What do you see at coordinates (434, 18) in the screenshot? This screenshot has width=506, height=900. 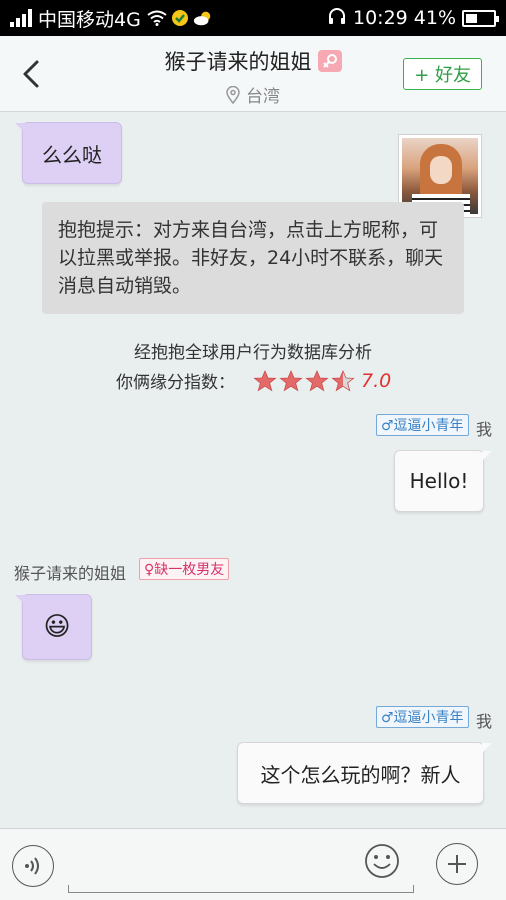 I see `battery-percent: 41%` at bounding box center [434, 18].